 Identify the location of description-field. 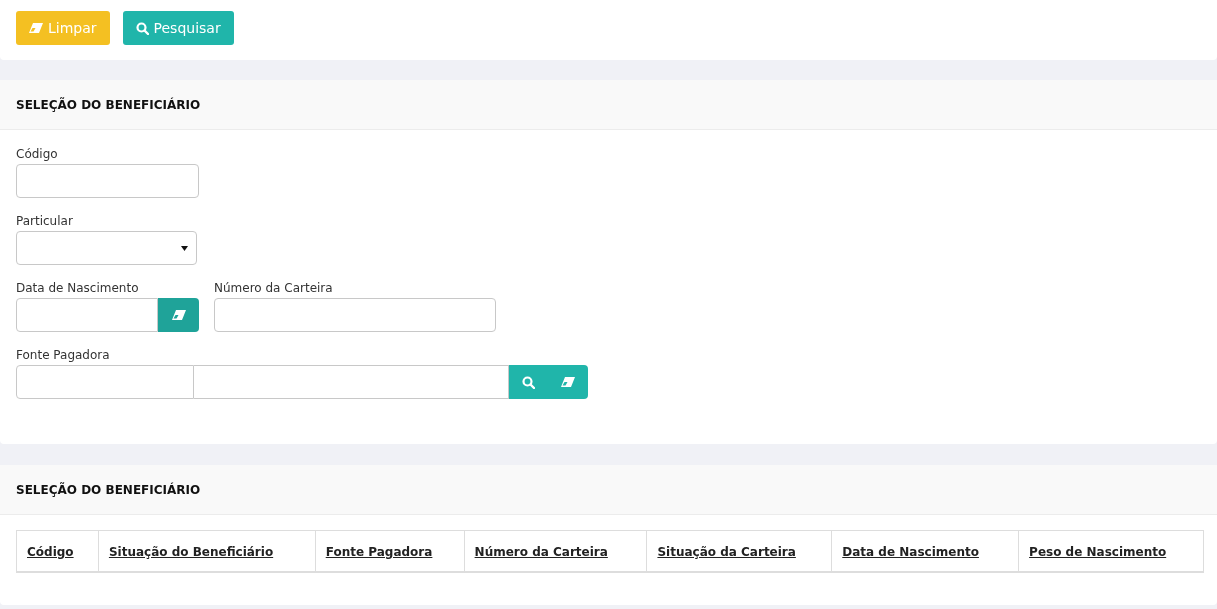
(351, 382).